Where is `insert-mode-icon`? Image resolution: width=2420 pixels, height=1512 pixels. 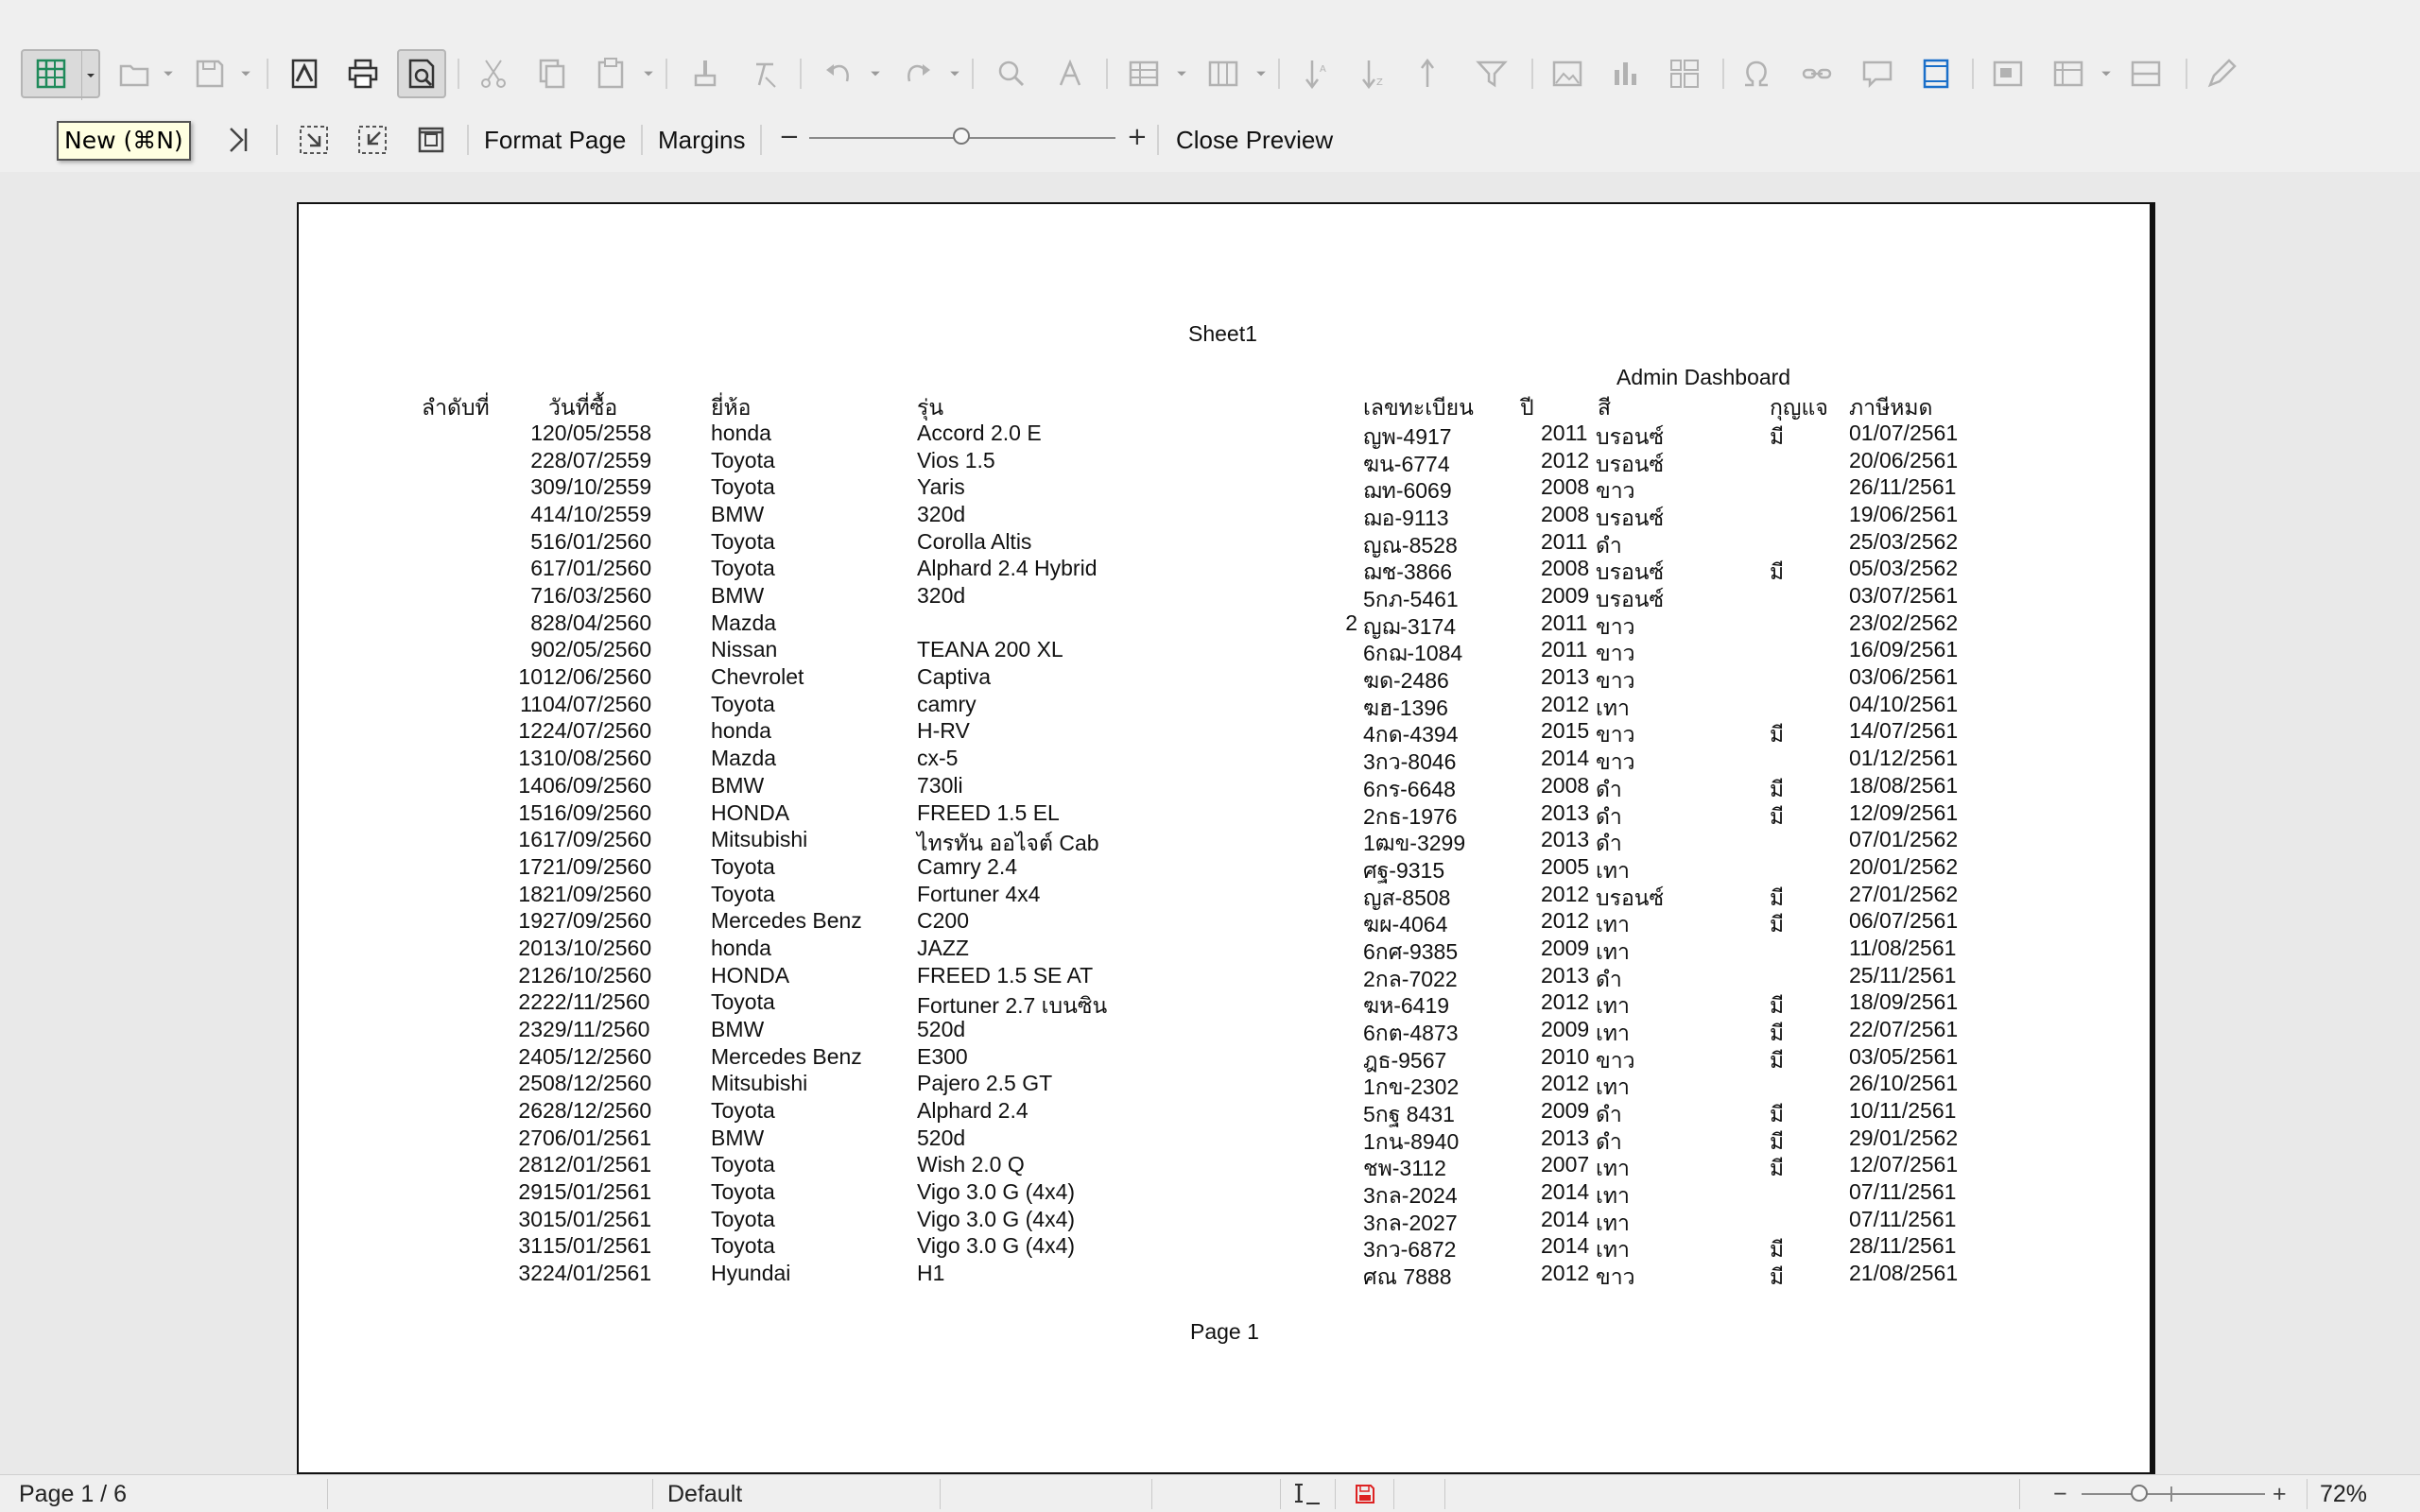 insert-mode-icon is located at coordinates (1307, 1494).